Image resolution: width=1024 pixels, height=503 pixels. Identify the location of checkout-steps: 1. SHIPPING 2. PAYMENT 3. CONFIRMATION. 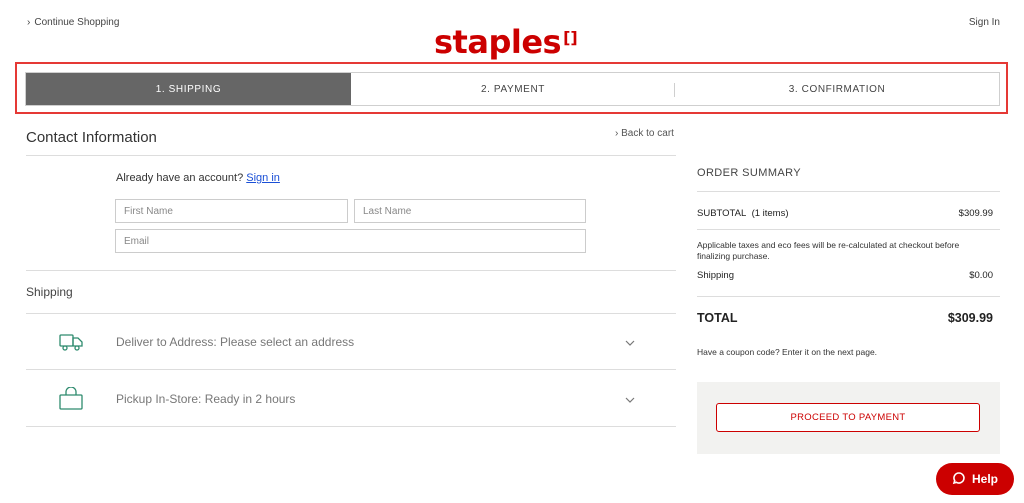
(512, 89).